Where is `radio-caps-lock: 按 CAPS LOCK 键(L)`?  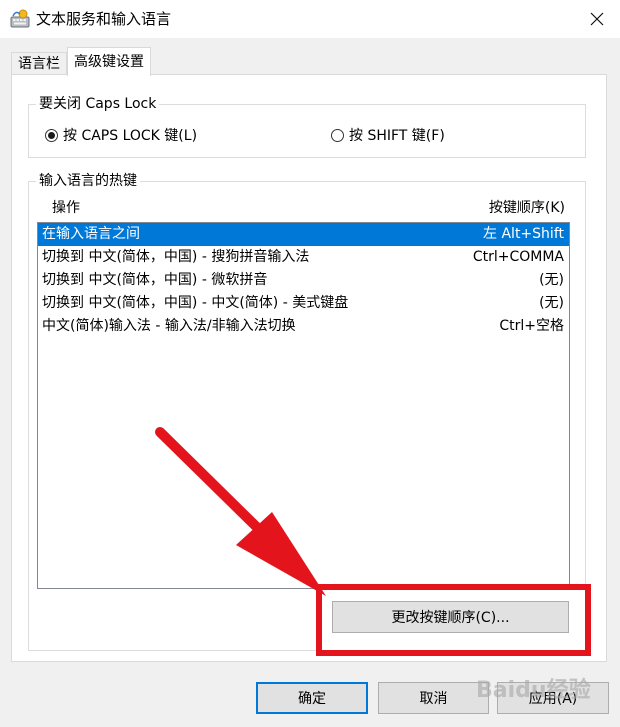
radio-caps-lock: 按 CAPS LOCK 键(L) is located at coordinates (121, 135).